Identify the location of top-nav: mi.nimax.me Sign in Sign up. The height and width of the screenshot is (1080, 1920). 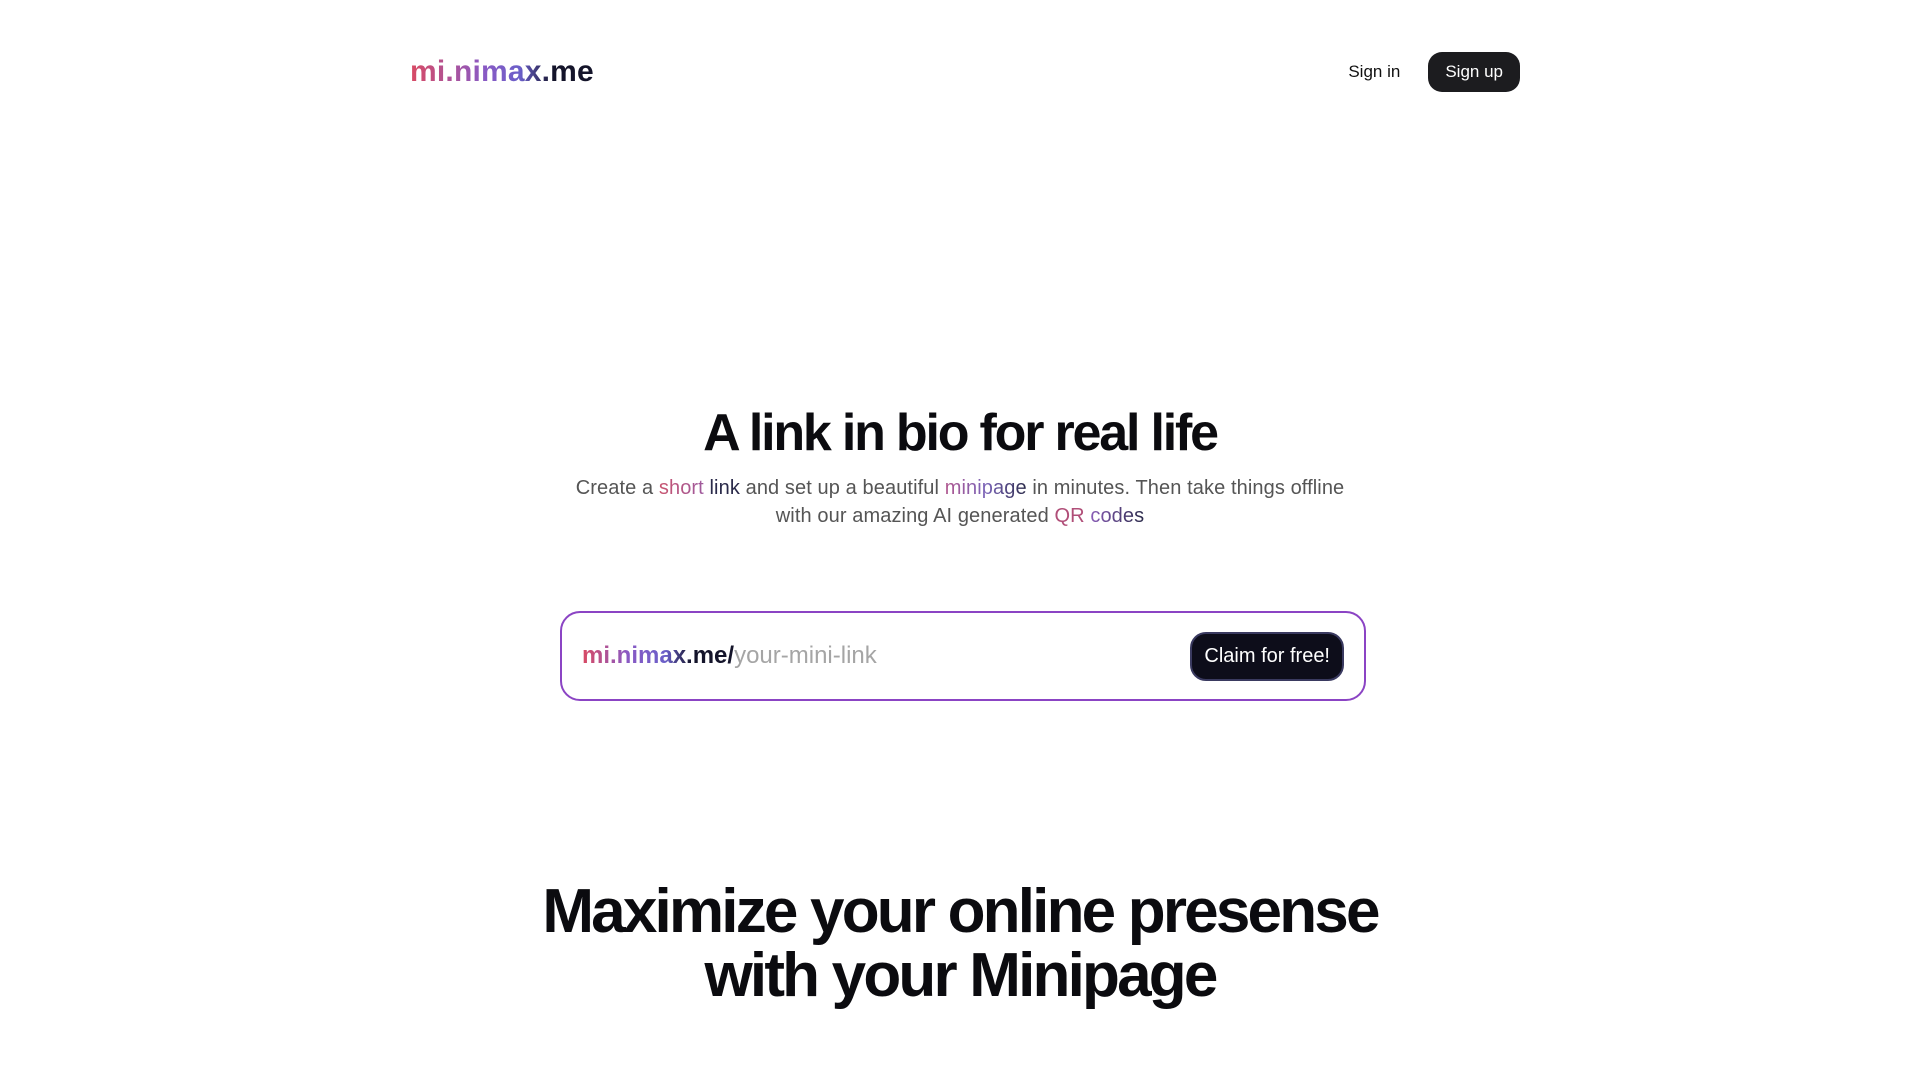
(965, 72).